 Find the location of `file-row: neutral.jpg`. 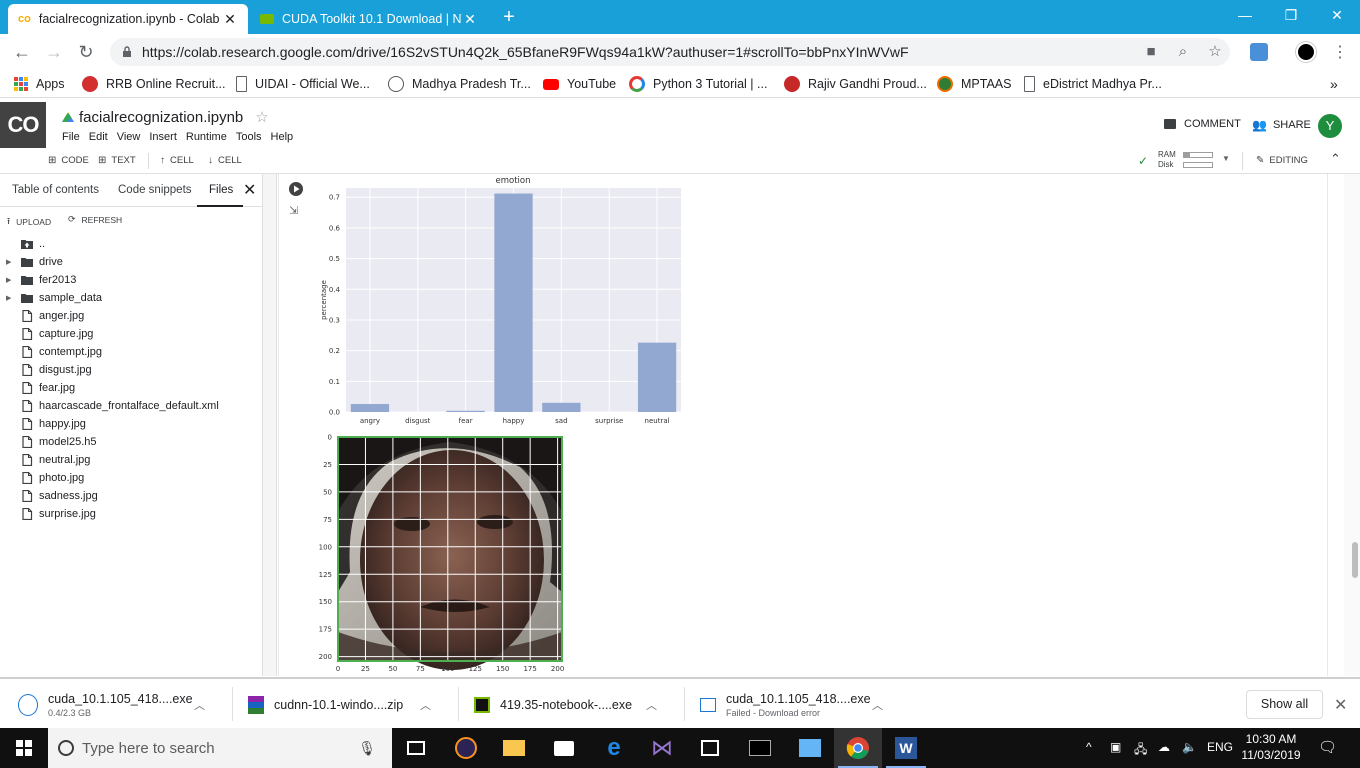

file-row: neutral.jpg is located at coordinates (131, 460).